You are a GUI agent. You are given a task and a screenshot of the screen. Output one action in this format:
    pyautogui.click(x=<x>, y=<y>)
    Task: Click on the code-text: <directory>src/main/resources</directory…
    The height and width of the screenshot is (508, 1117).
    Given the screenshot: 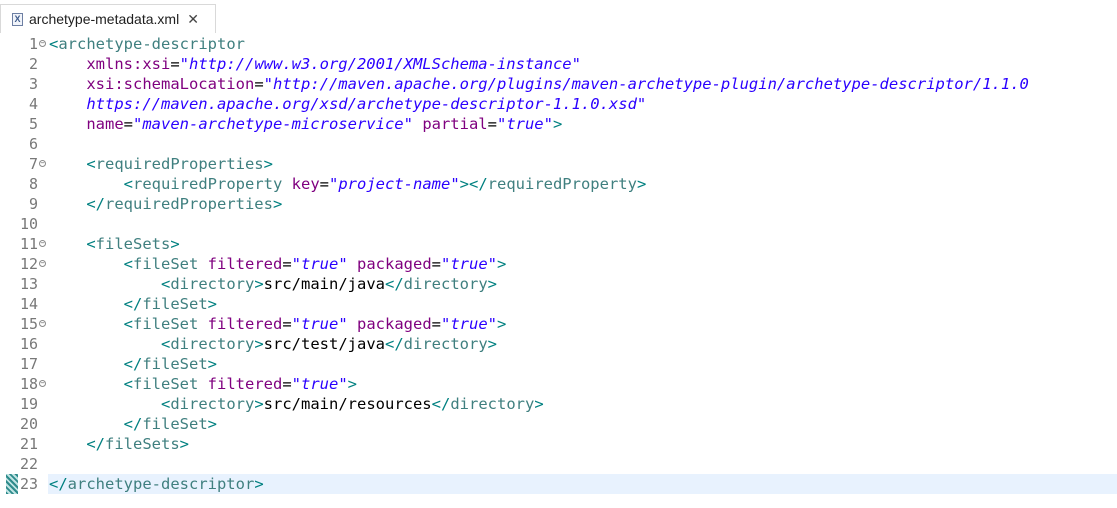 What is the action you would take?
    pyautogui.click(x=582, y=404)
    